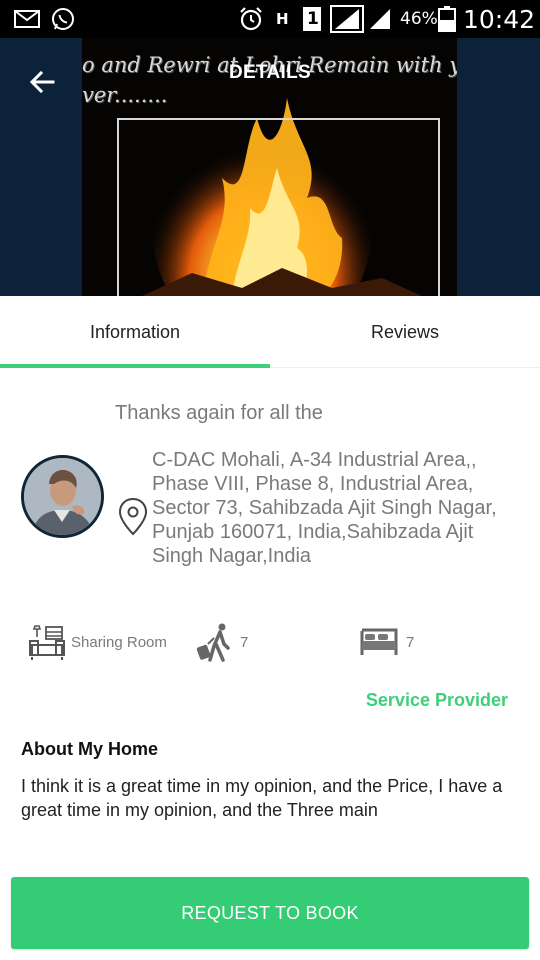  What do you see at coordinates (410, 642) in the screenshot?
I see `beds-count: 7` at bounding box center [410, 642].